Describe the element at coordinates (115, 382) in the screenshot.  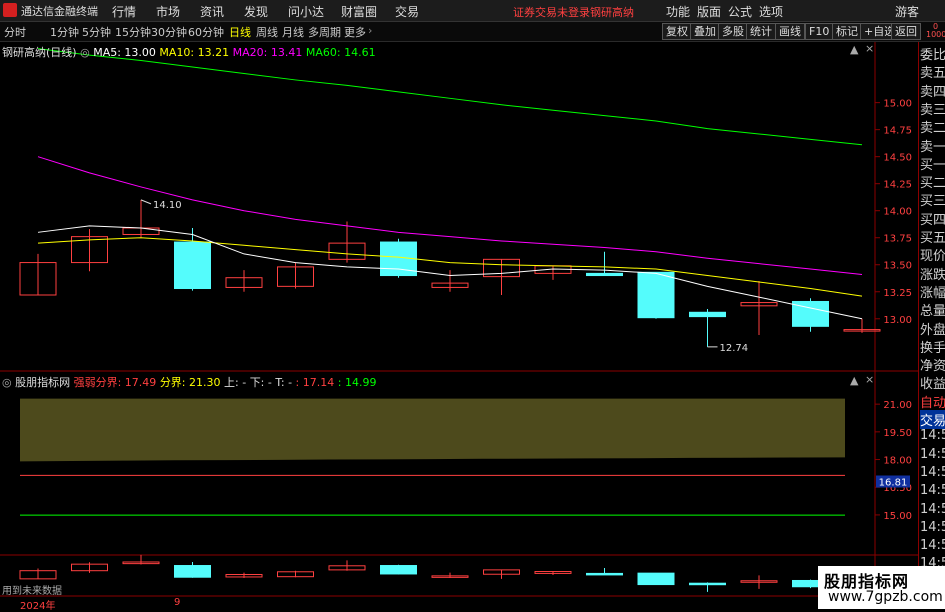
I see `indicator-field-1: 强弱分界: 17.49` at that location.